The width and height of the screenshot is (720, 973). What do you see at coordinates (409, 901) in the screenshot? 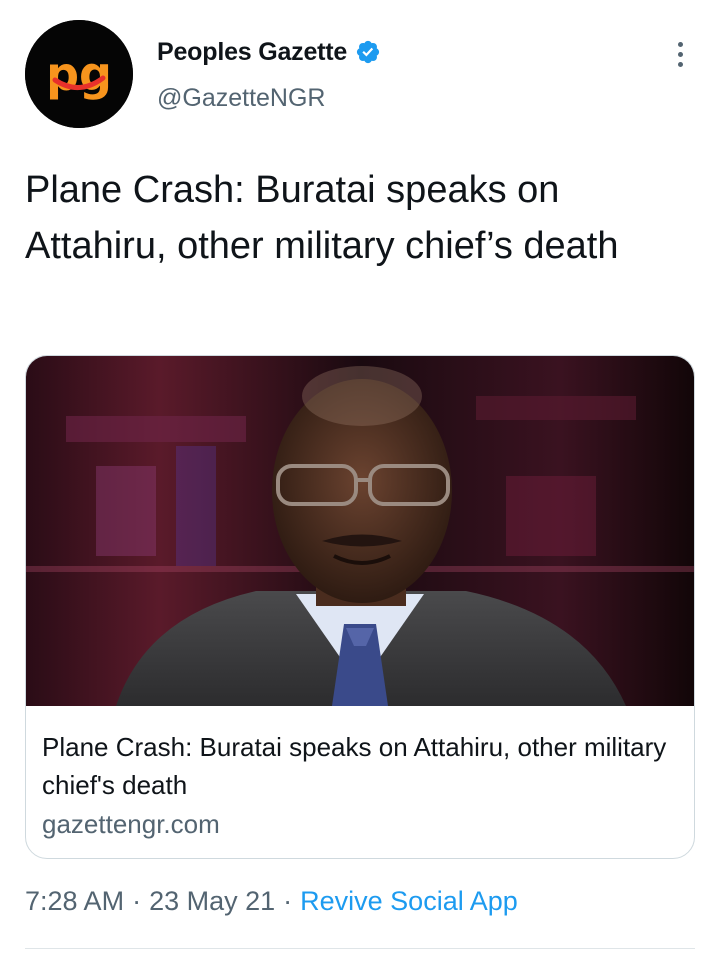
I see `source-app-link: Revive Social App` at bounding box center [409, 901].